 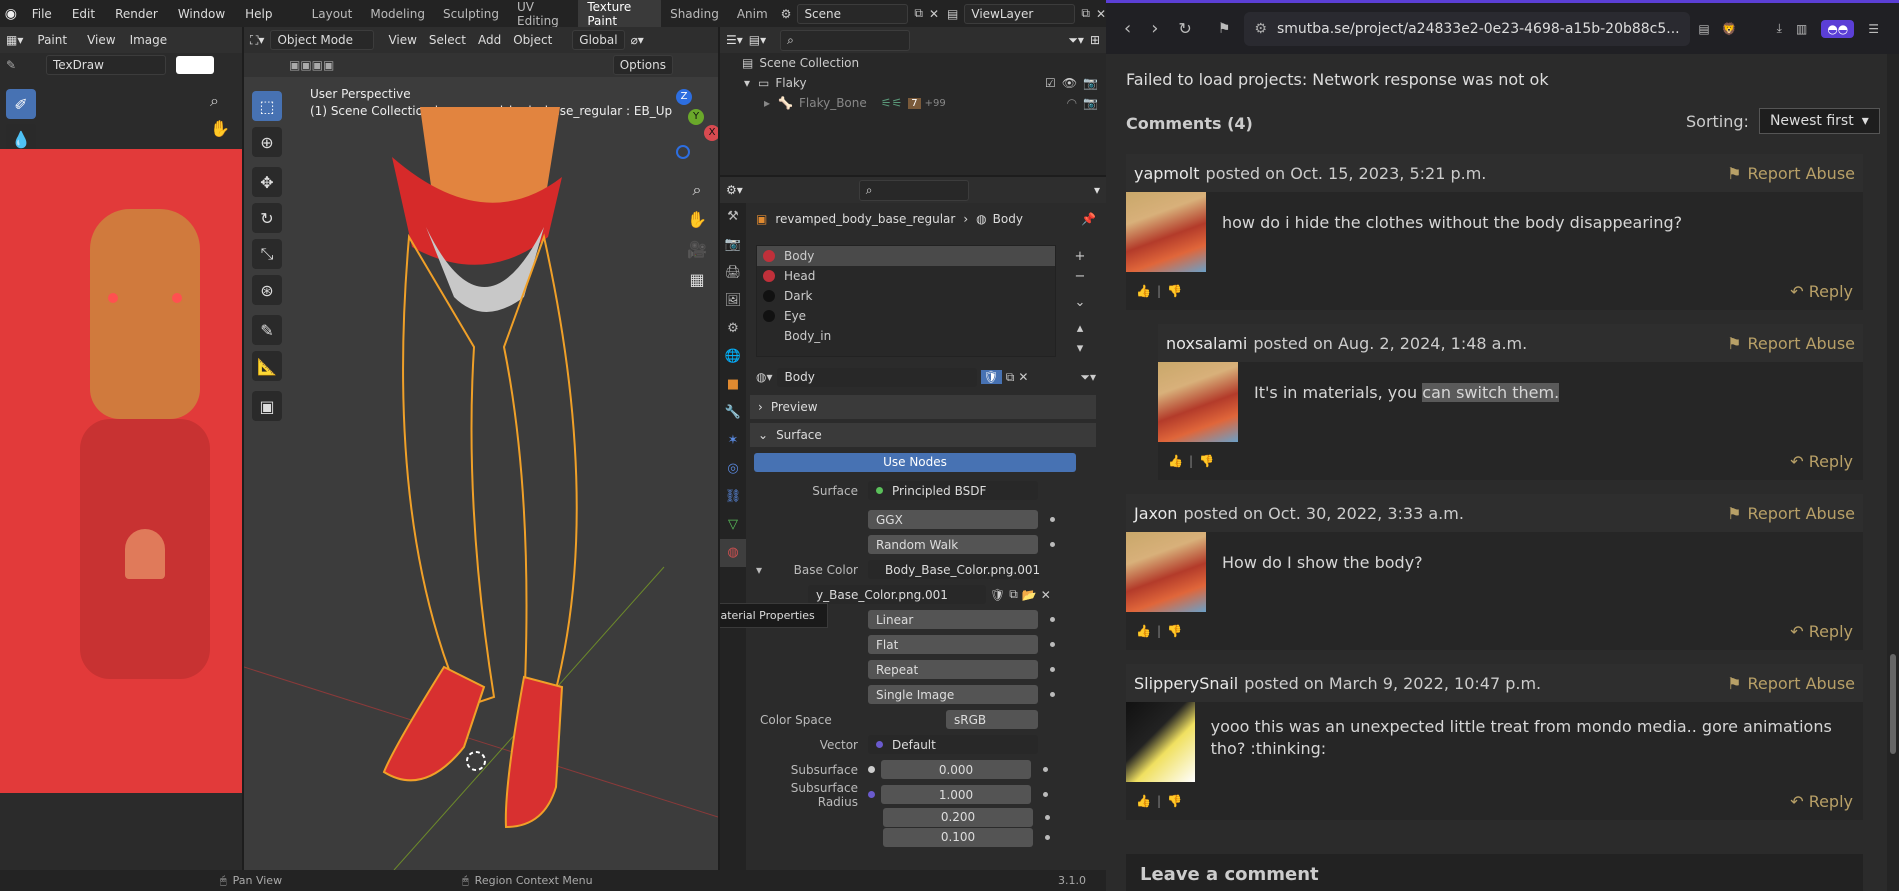 I want to click on download-icon: ⤓, so click(x=1779, y=28).